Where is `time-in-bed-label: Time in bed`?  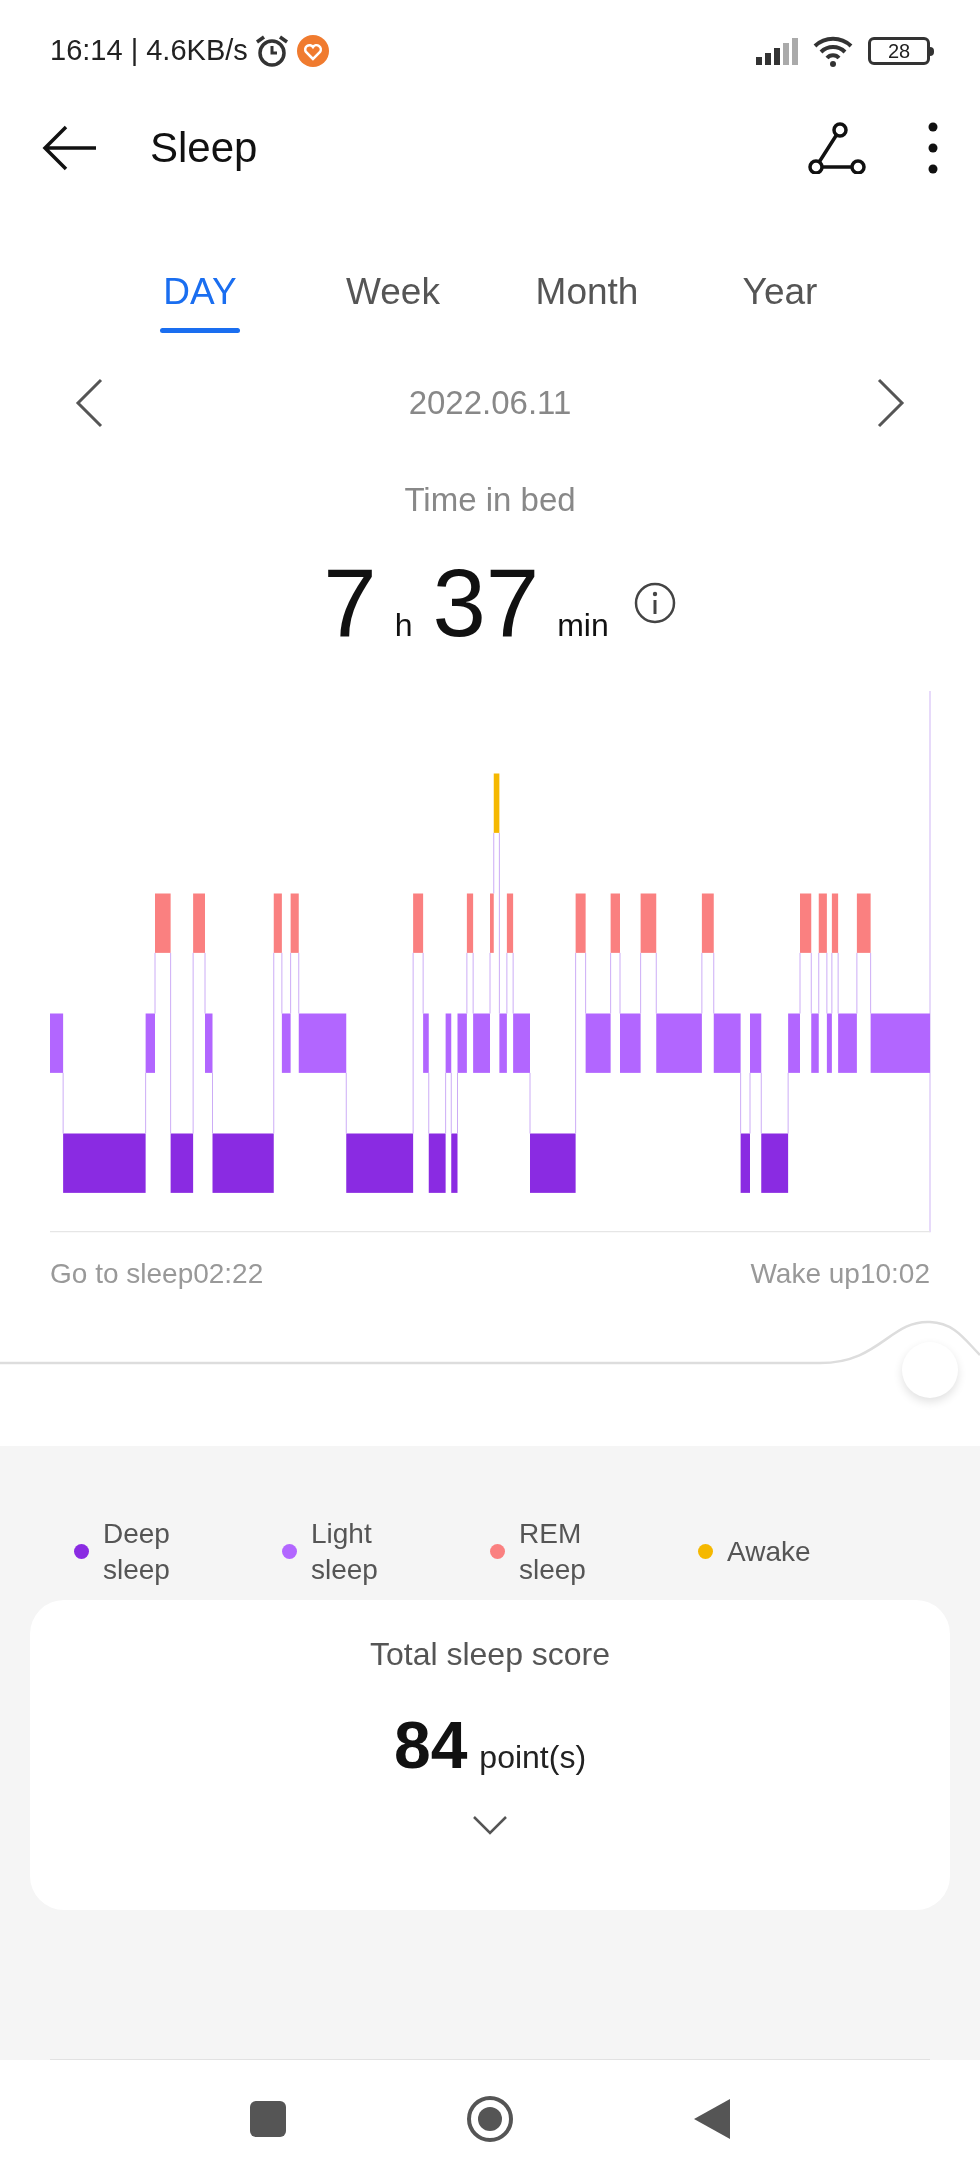 time-in-bed-label: Time in bed is located at coordinates (490, 500).